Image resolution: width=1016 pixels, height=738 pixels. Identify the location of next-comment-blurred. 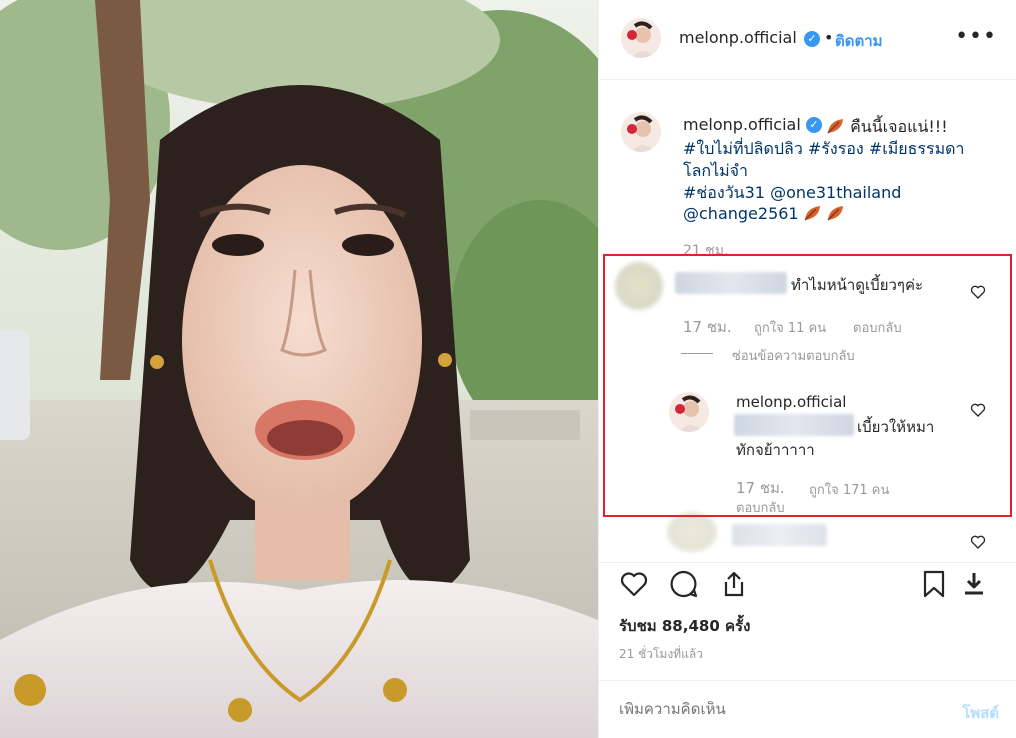
(779, 535).